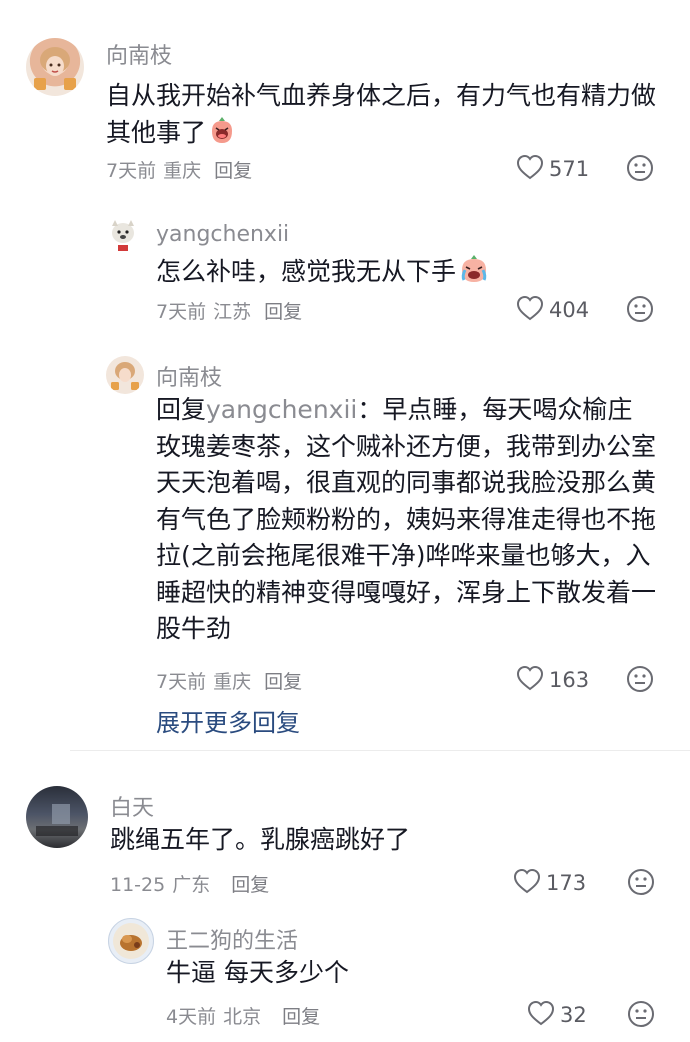 The width and height of the screenshot is (690, 1042). I want to click on comment-text: 跳绳五年了。乳腺癌跳好了, so click(260, 839).